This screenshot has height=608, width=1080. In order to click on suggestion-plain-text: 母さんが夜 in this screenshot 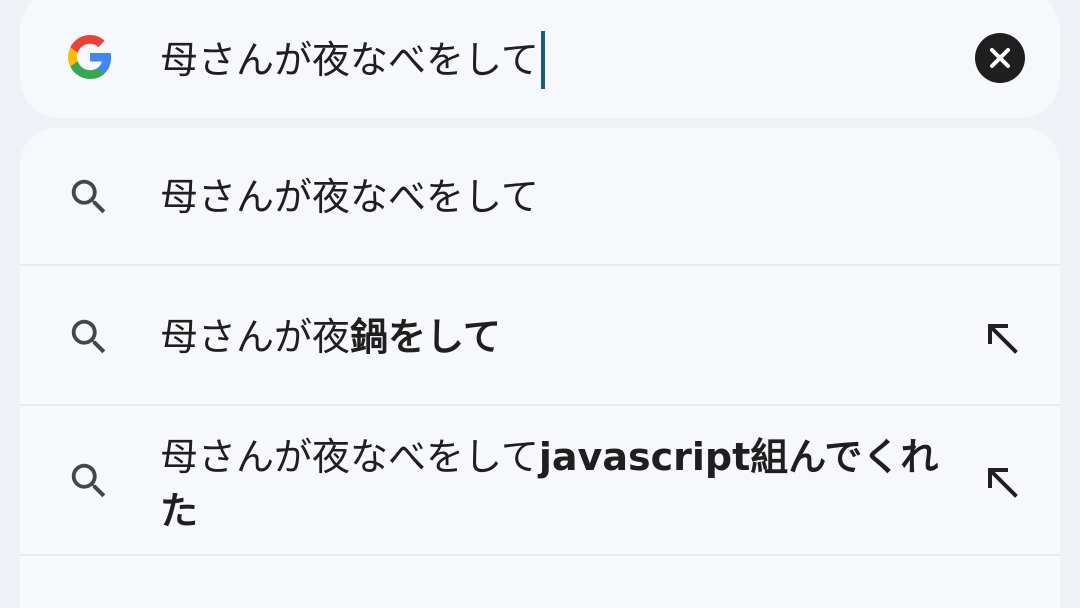, I will do `click(255, 337)`.